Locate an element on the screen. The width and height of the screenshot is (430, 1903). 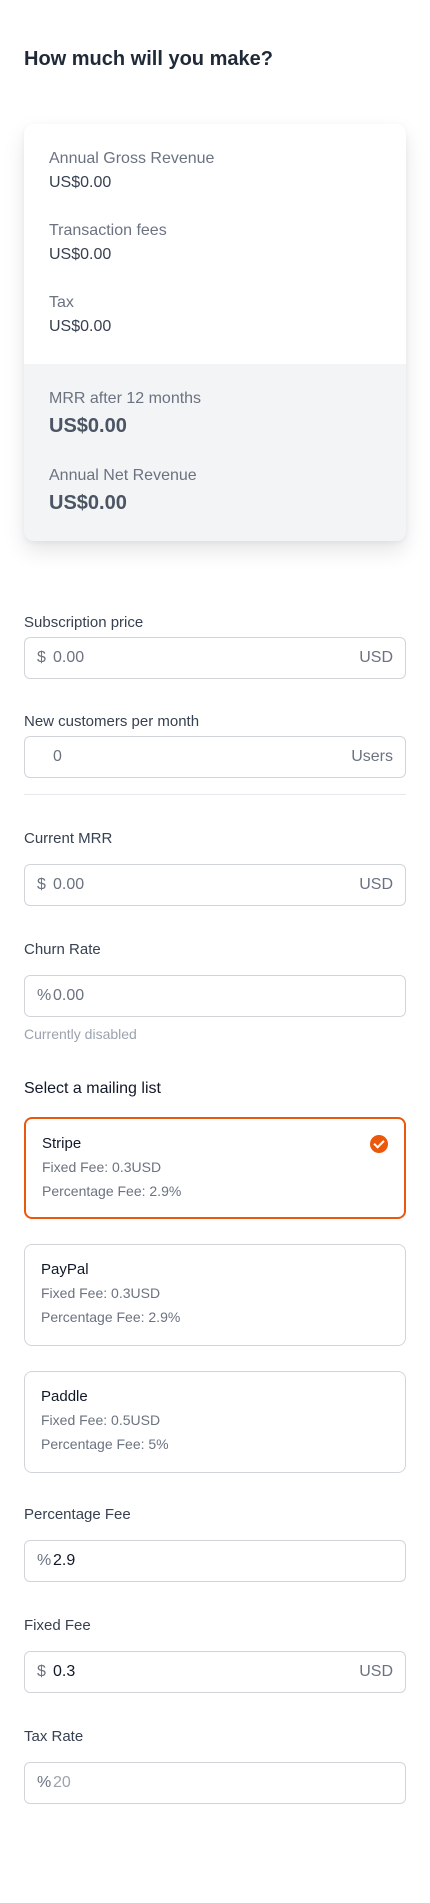
transaction-fees-value: US$0.00 is located at coordinates (80, 254).